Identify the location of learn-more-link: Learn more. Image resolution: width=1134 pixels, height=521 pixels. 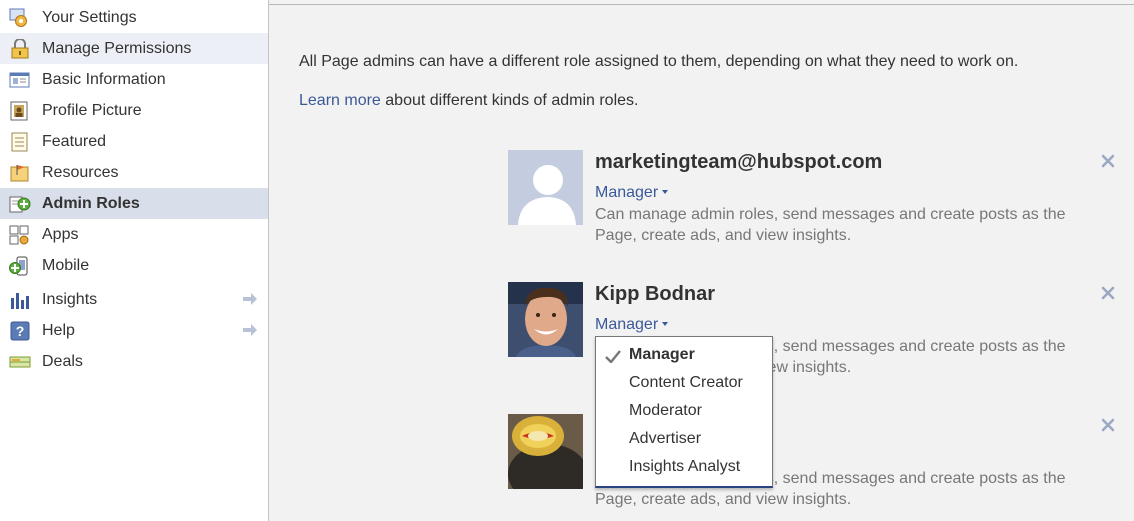
(340, 100).